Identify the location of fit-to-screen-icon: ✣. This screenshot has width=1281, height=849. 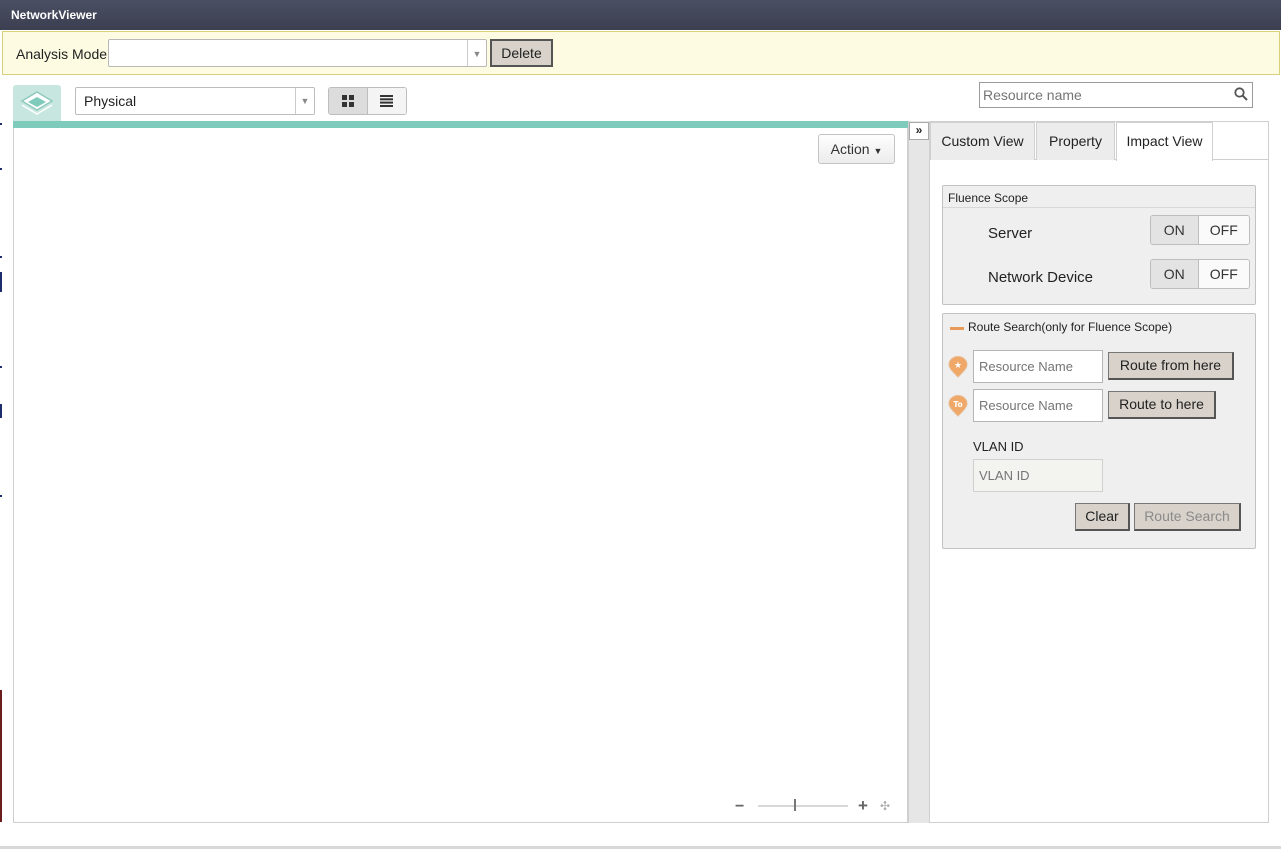
(885, 806).